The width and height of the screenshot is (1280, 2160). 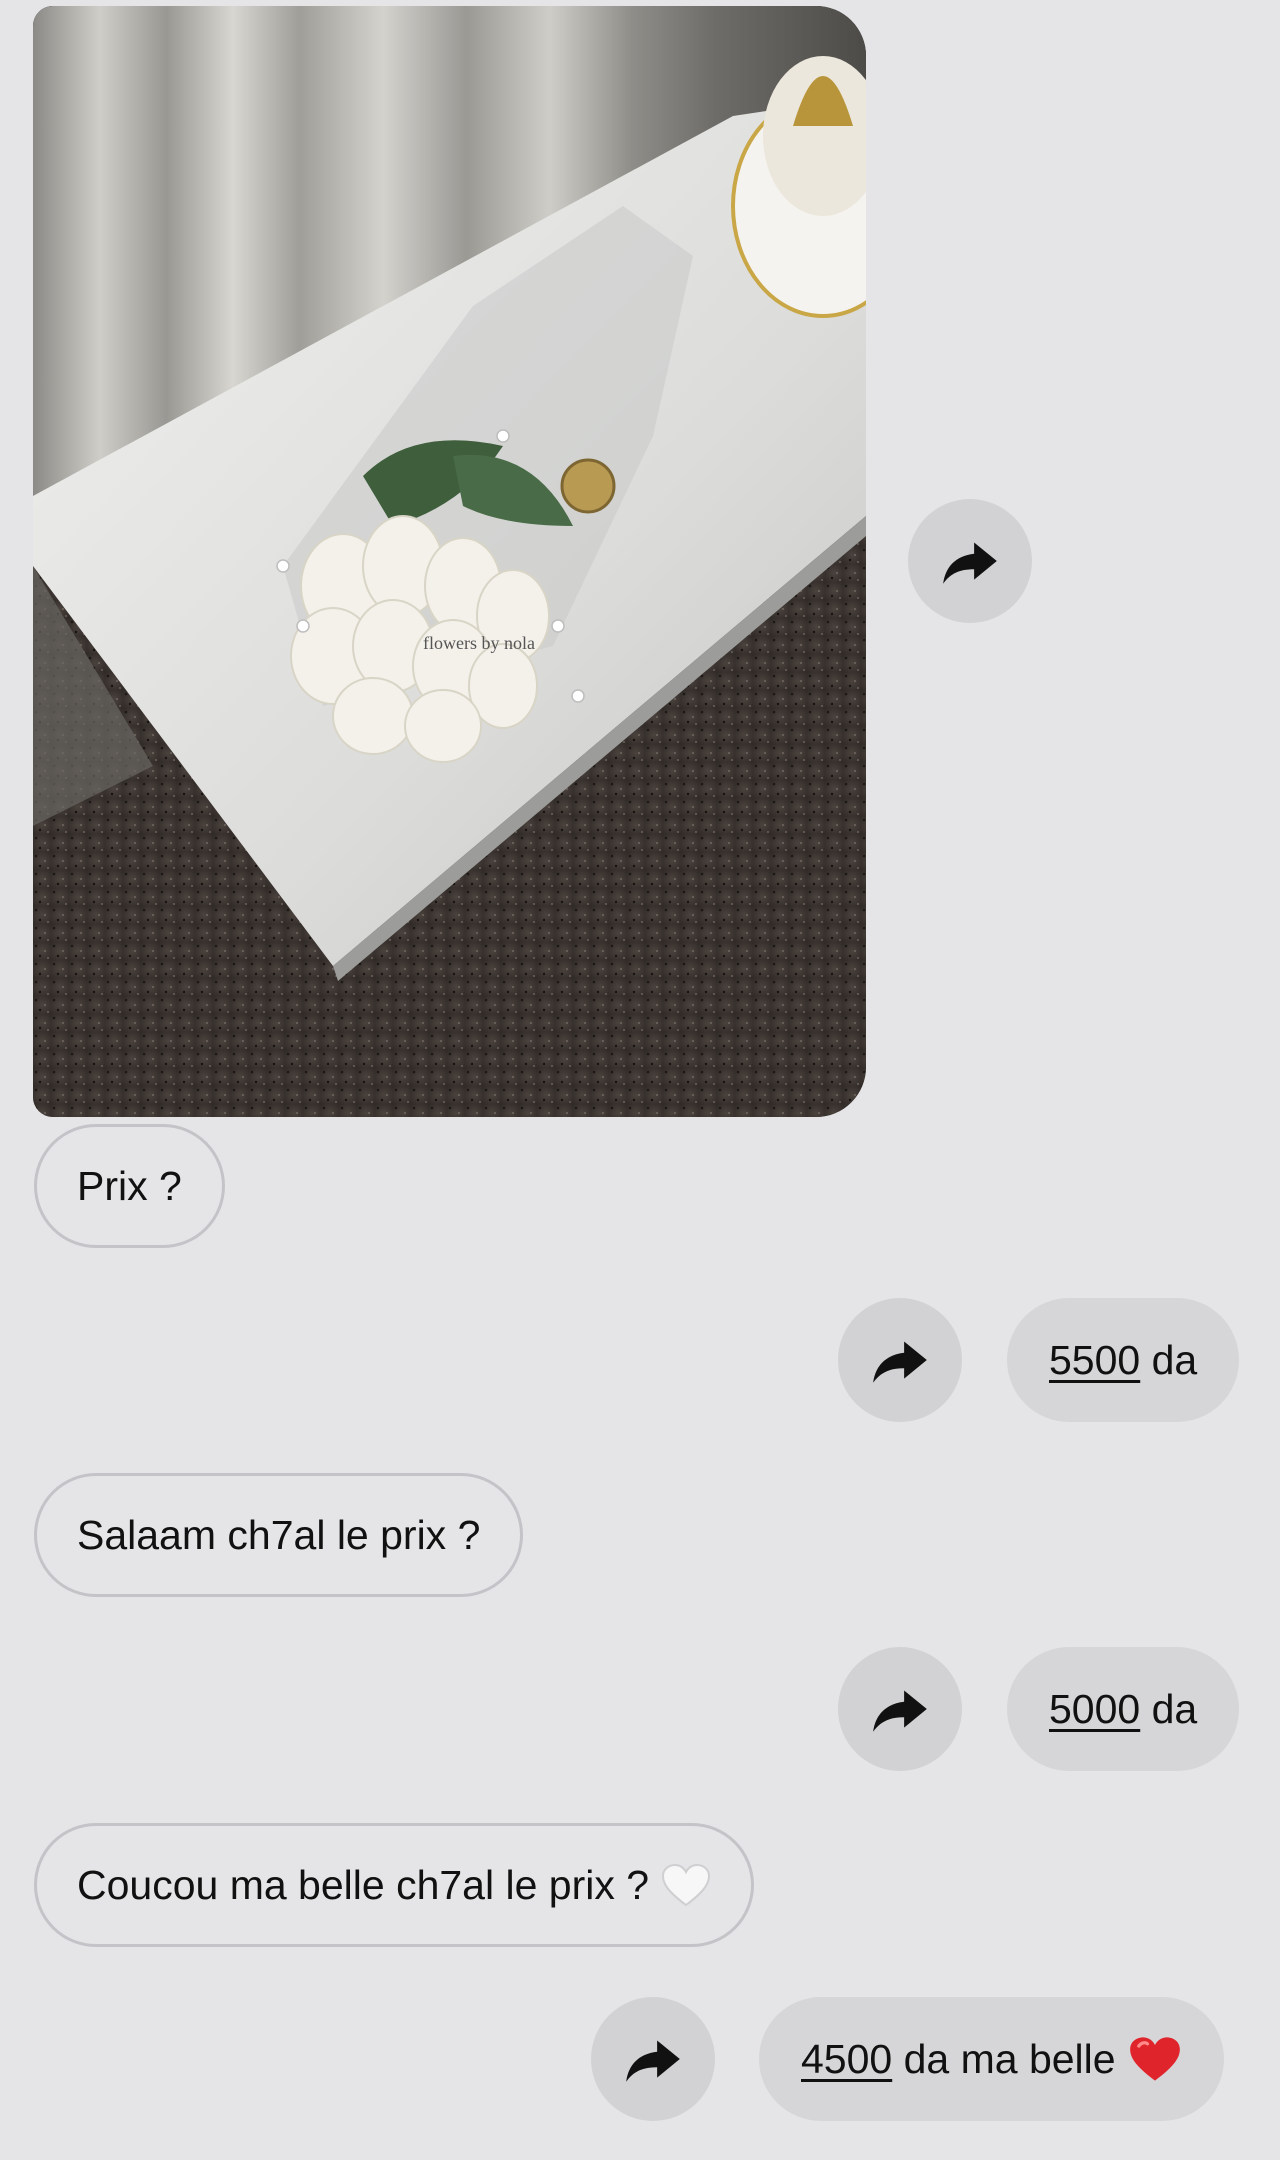 I want to click on incoming-message: Salaam ch7al le prix ?, so click(x=279, y=1535).